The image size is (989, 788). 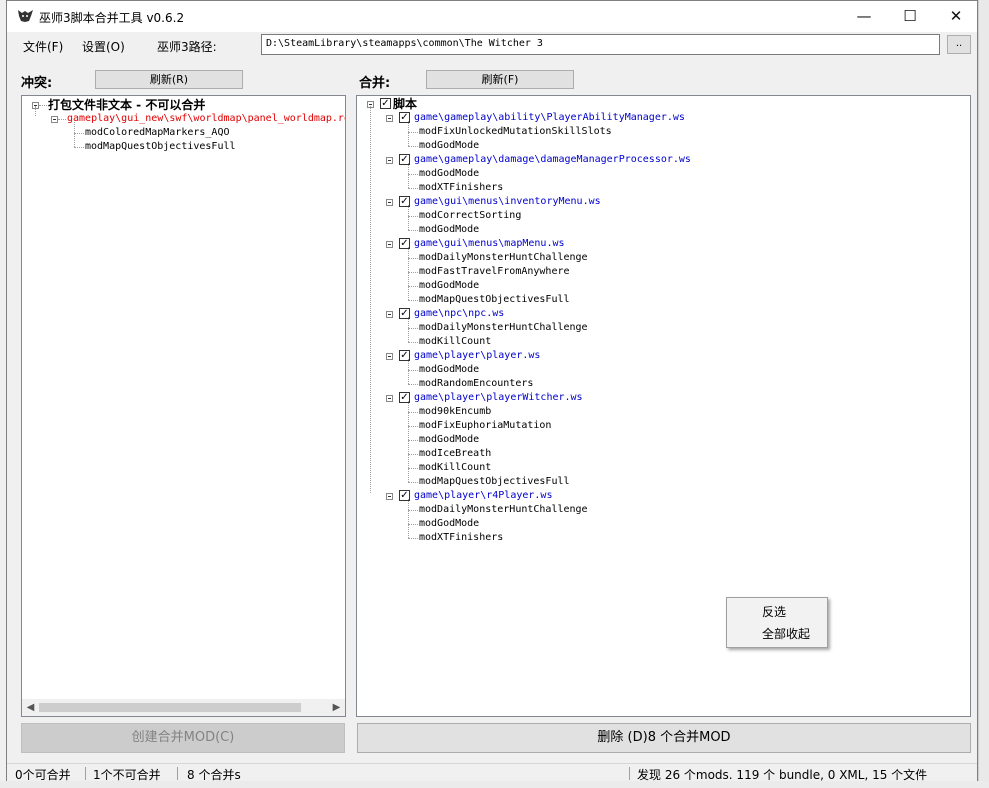 I want to click on conflict-mod-item: modMapQuestObjectivesFull, so click(x=160, y=147).